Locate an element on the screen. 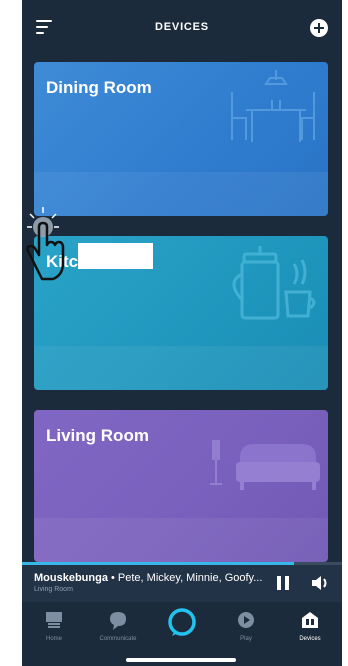 Image resolution: width=348 pixels, height=666 pixels. volume-icon is located at coordinates (320, 583).